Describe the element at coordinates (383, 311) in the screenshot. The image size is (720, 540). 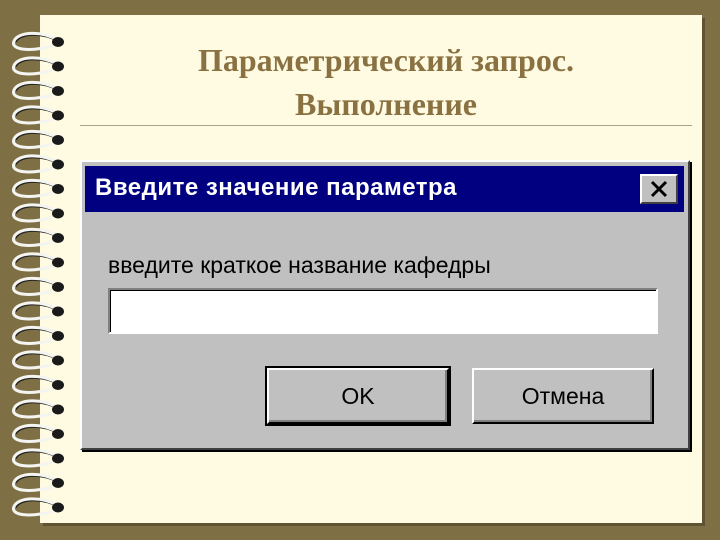
I see `parameter-input` at that location.